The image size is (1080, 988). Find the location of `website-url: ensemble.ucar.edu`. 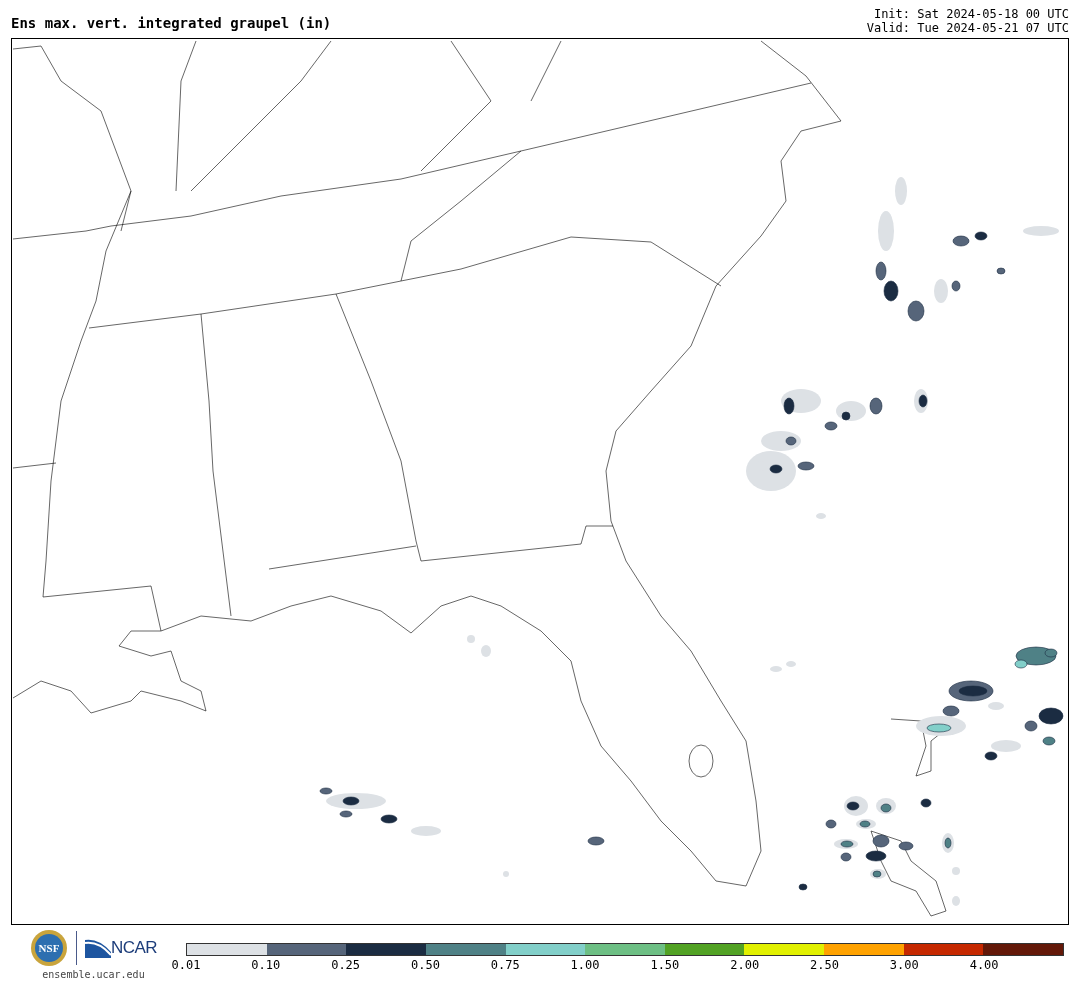

website-url: ensemble.ucar.edu is located at coordinates (93, 975).